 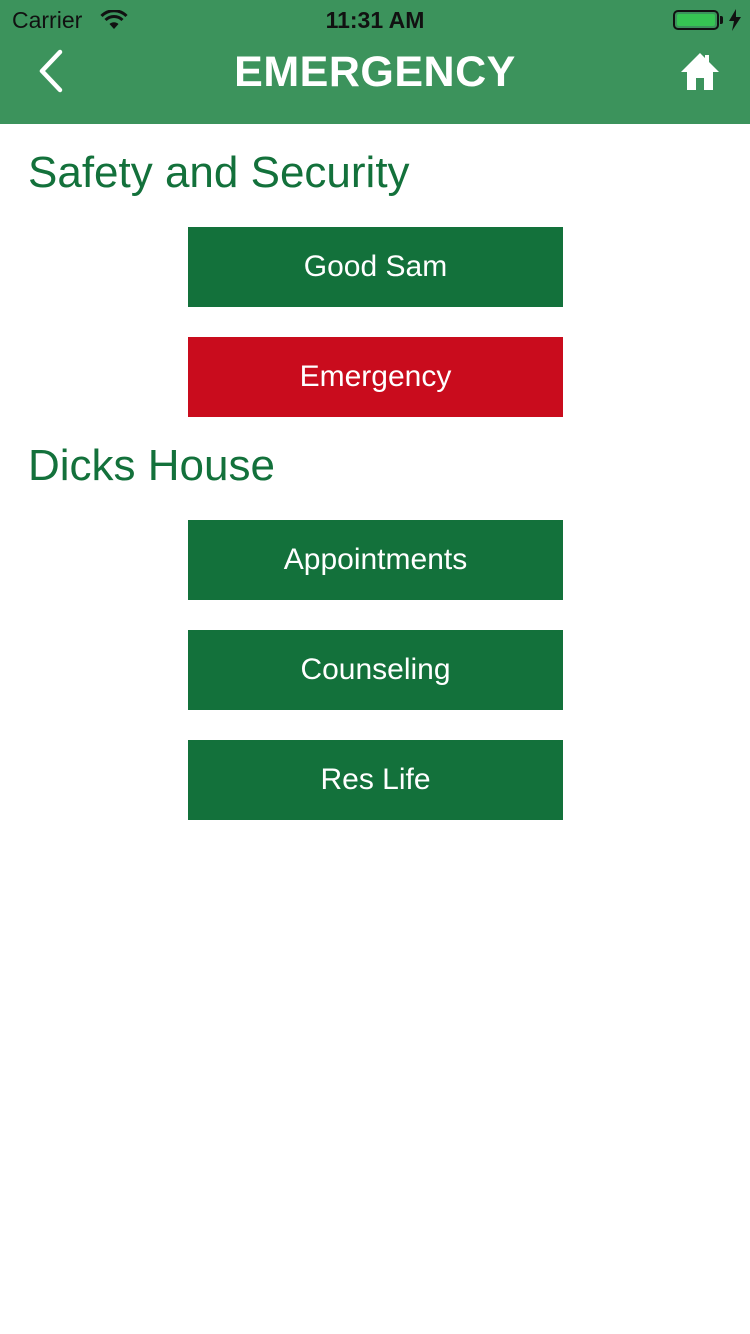 I want to click on app-header: Carrier 11:31 AM EMERGENCY, so click(x=375, y=62).